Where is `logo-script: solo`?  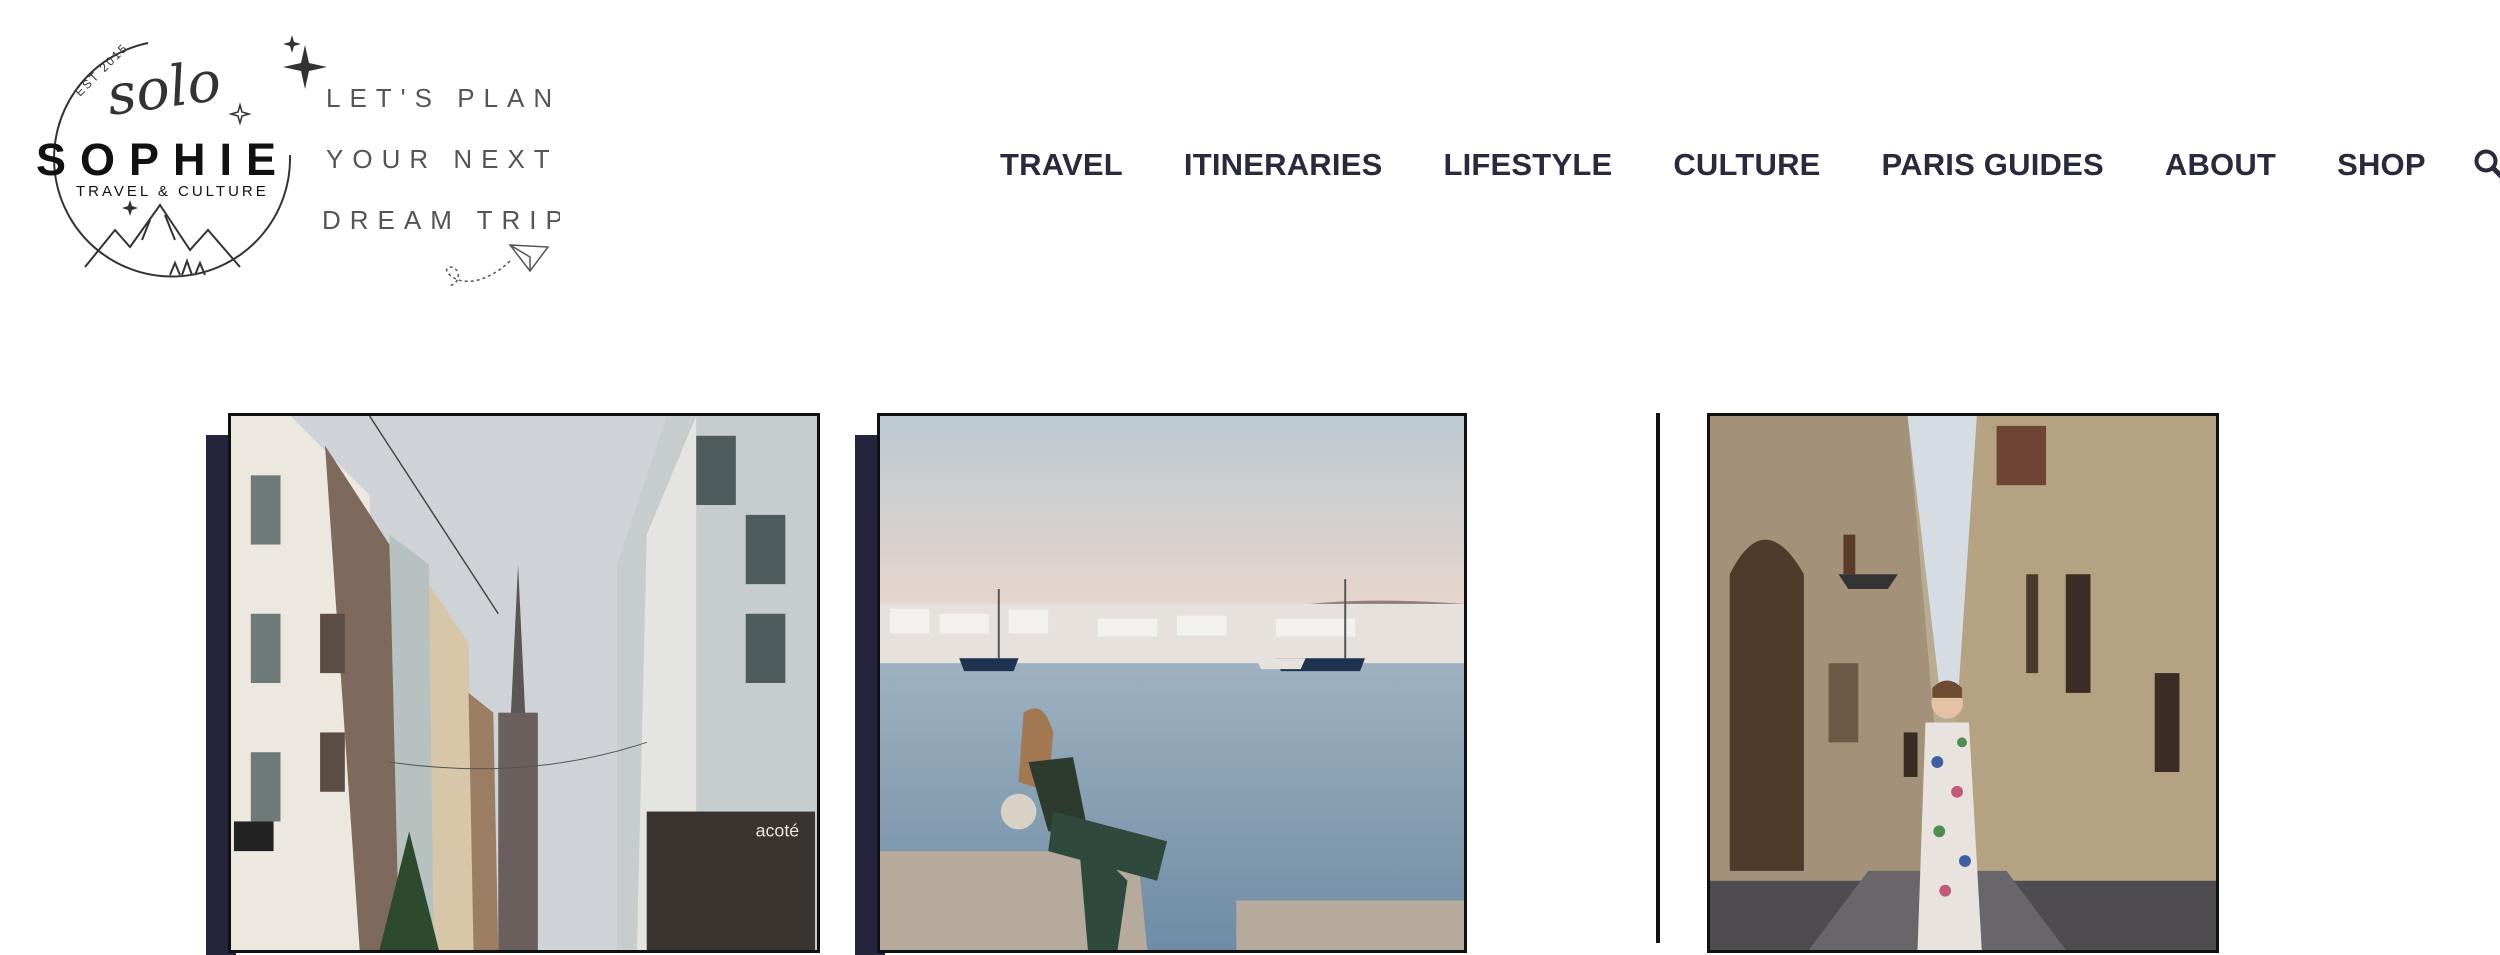
logo-script: solo is located at coordinates (164, 89).